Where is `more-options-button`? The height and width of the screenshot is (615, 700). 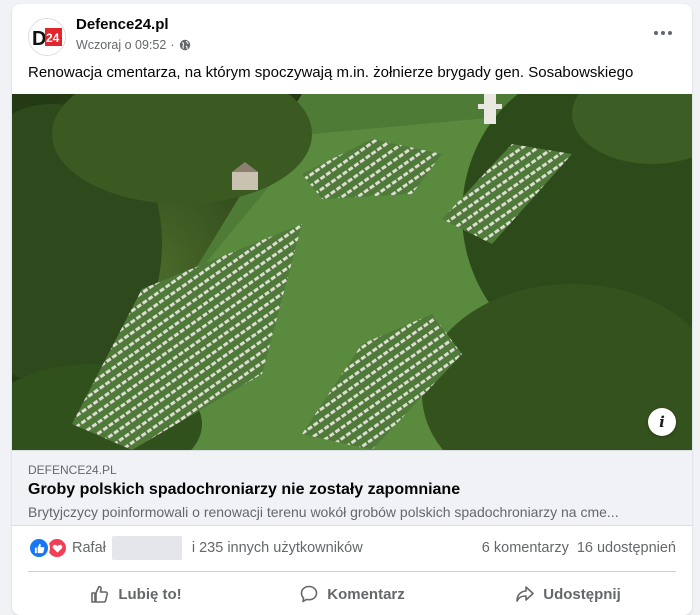 more-options-button is located at coordinates (663, 33).